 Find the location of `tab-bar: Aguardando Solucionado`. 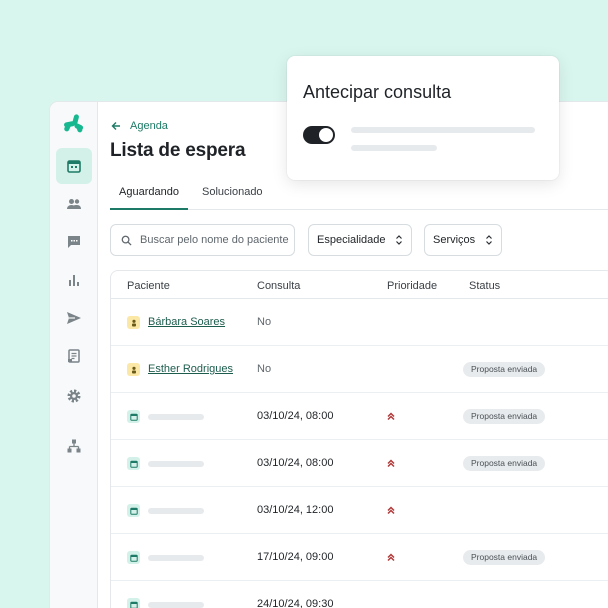

tab-bar: Aguardando Solucionado is located at coordinates (359, 196).